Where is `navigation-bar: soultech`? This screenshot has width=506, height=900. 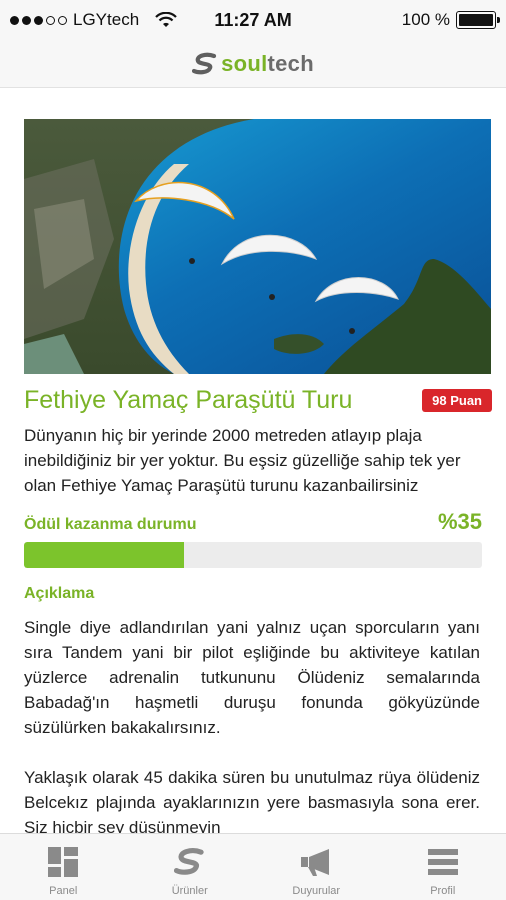 navigation-bar: soultech is located at coordinates (253, 64).